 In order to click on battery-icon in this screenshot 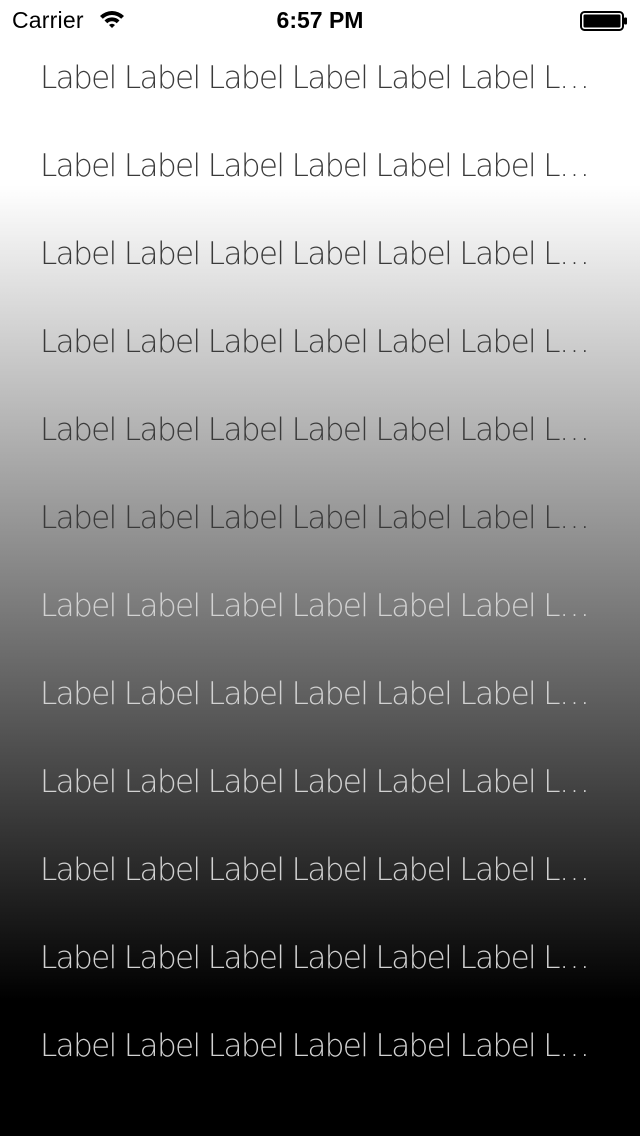, I will do `click(603, 21)`.